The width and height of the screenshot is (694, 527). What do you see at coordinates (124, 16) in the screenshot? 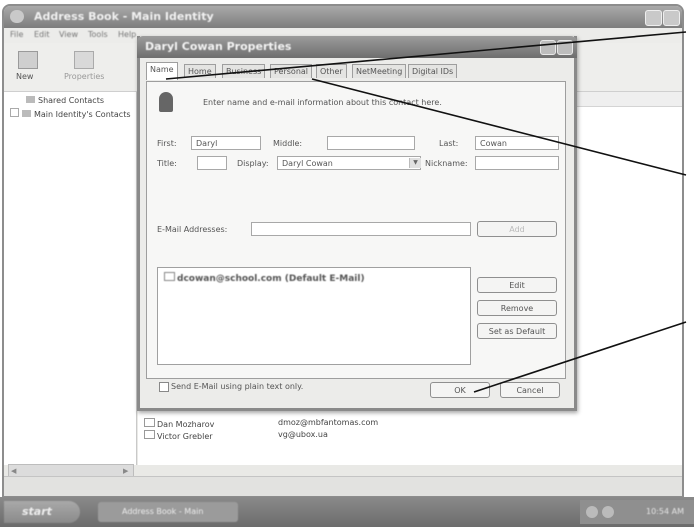
I see `window-title: Address Book - Main Identity` at bounding box center [124, 16].